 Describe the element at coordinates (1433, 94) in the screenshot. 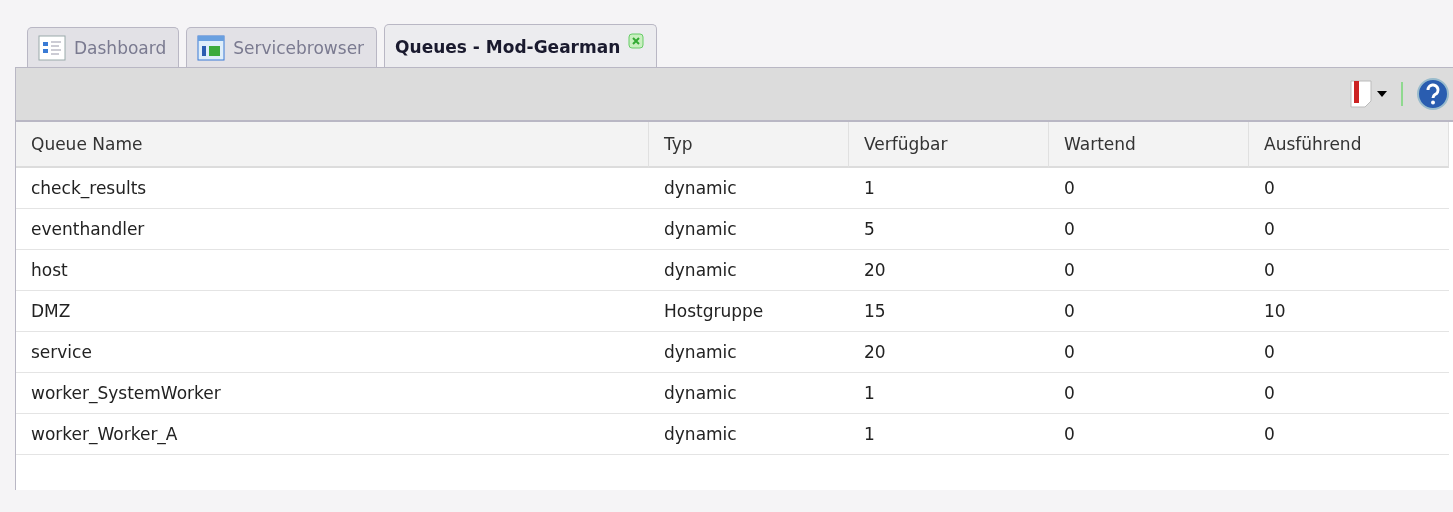

I see `help-button` at that location.